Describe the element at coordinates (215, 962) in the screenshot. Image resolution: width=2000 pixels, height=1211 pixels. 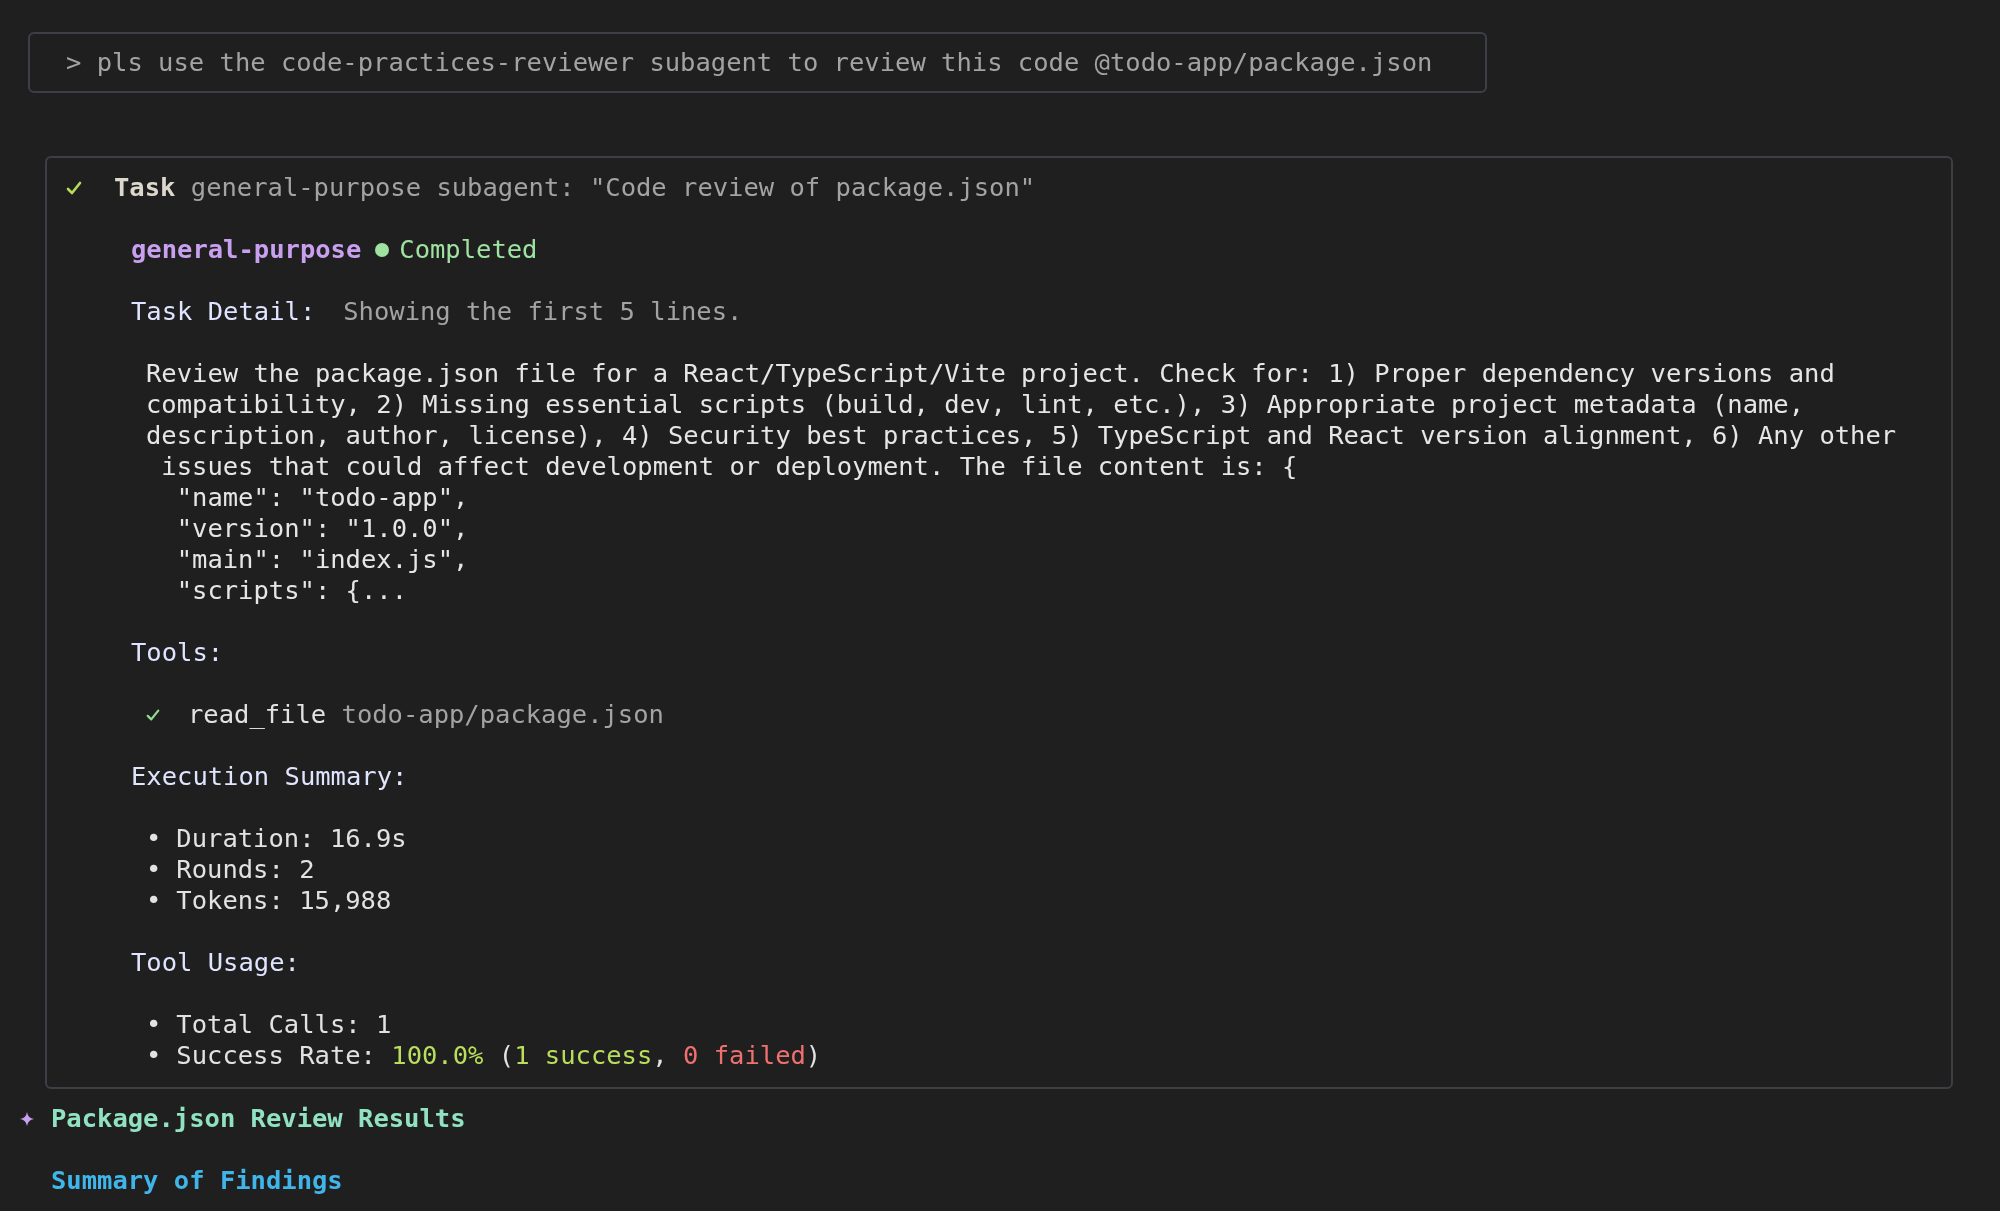
I see `section-label: Tool Usage:` at that location.